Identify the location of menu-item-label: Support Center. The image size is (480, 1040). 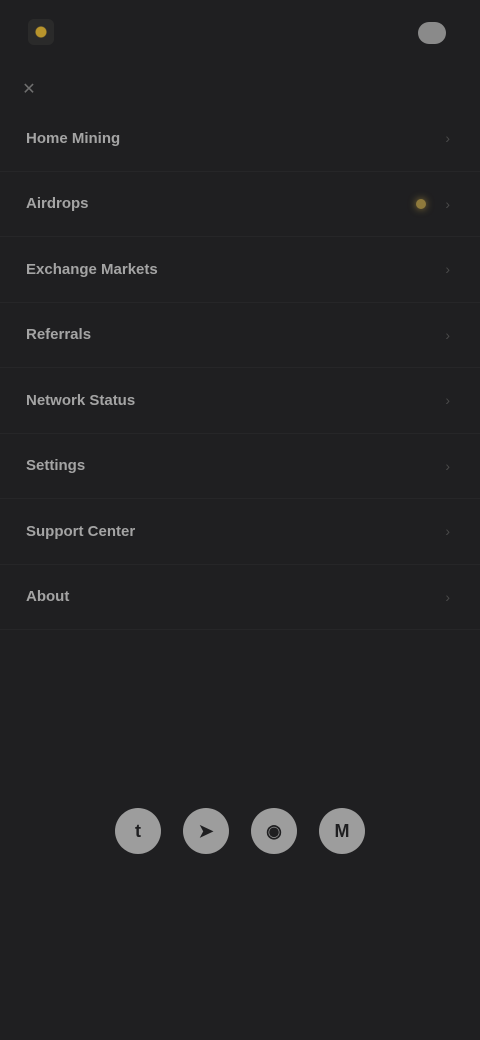
(81, 531).